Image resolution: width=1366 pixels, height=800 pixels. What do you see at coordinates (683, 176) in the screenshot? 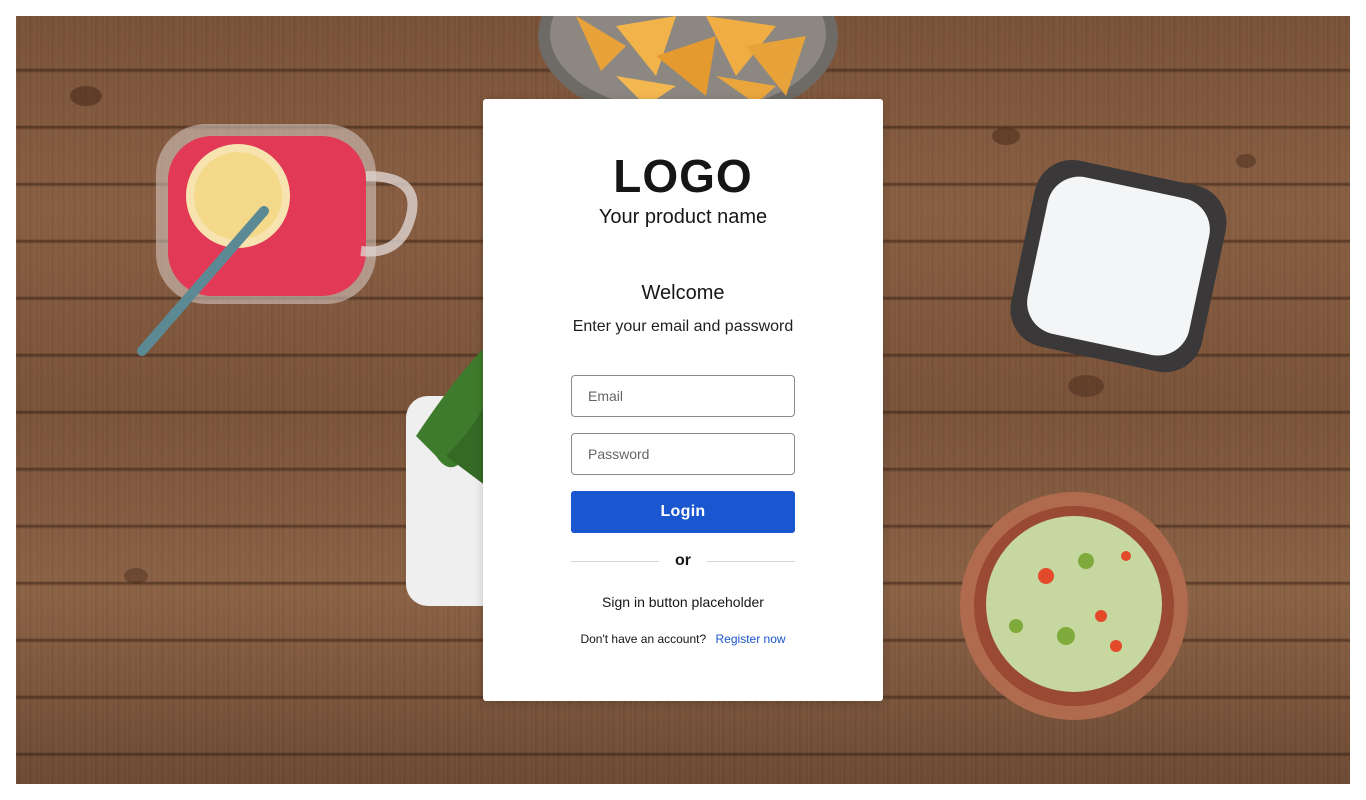
I see `brand-logo: LOGO` at bounding box center [683, 176].